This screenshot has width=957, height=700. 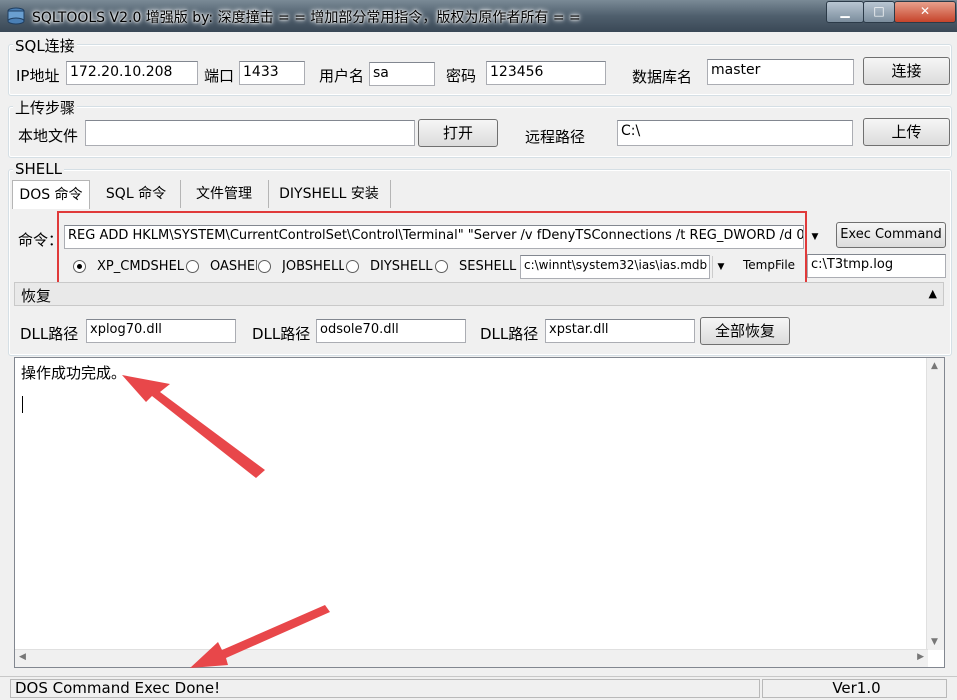 What do you see at coordinates (260, 636) in the screenshot?
I see `annotation-arrow-status` at bounding box center [260, 636].